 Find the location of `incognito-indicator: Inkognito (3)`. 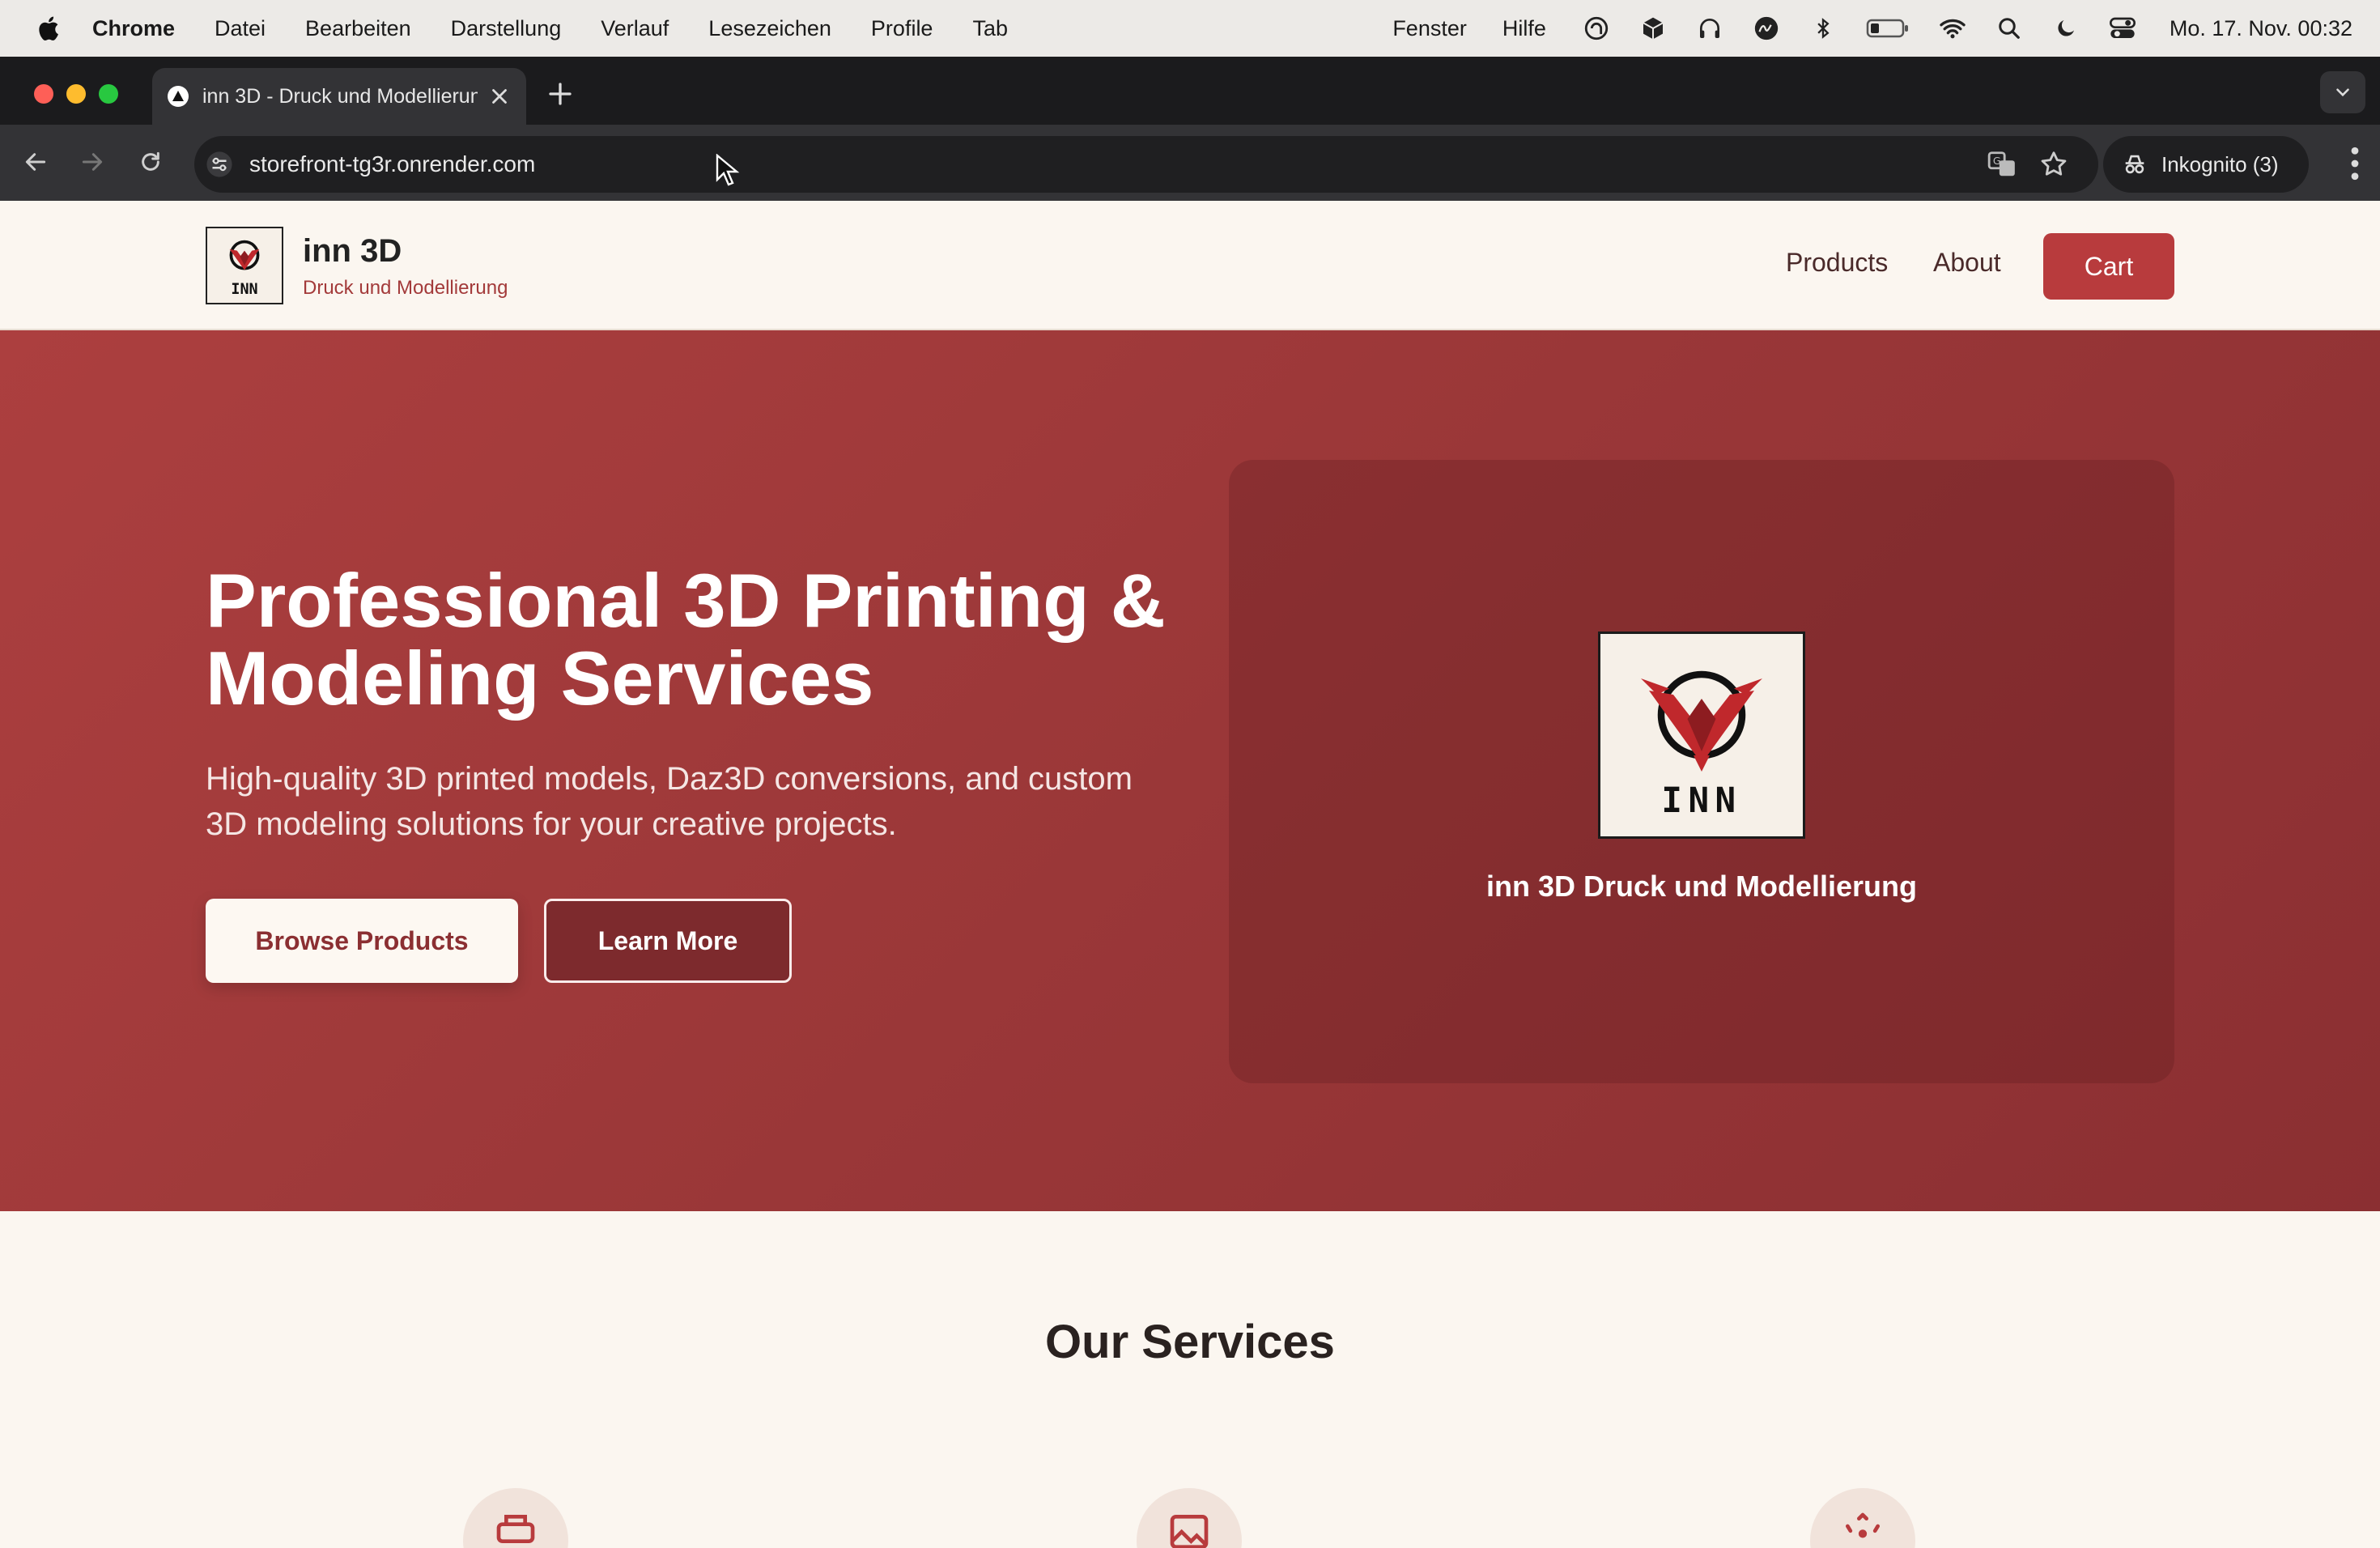

incognito-indicator: Inkognito (3) is located at coordinates (2206, 165).